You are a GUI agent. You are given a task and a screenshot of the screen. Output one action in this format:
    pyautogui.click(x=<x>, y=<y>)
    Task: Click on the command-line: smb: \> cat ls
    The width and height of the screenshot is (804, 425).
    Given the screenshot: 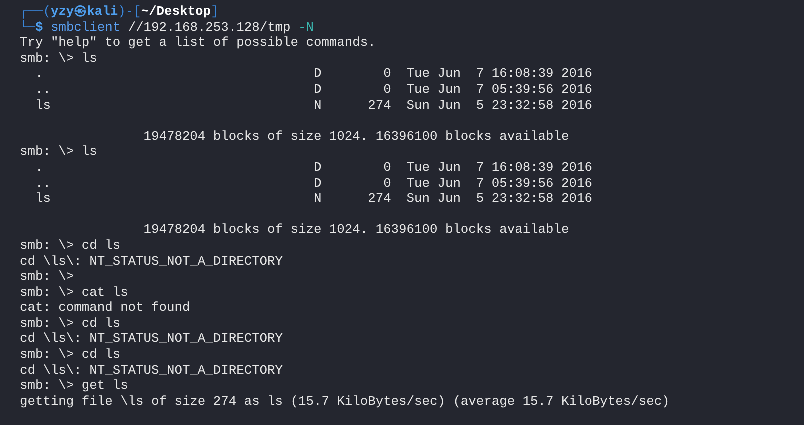 What is the action you would take?
    pyautogui.click(x=74, y=292)
    